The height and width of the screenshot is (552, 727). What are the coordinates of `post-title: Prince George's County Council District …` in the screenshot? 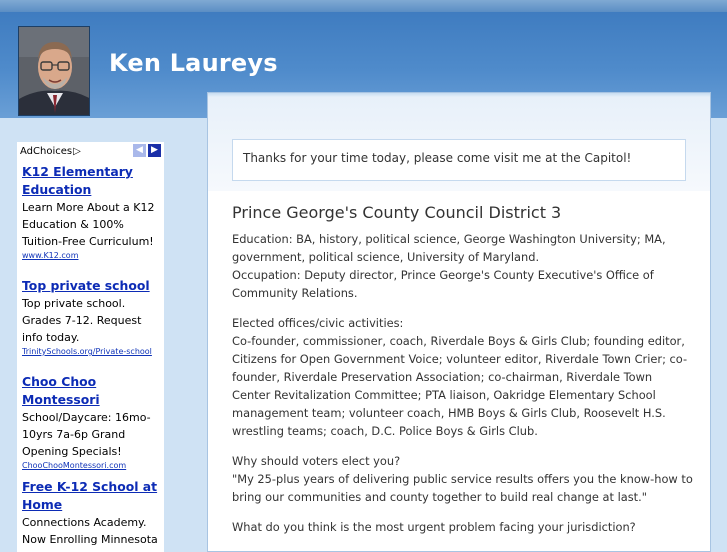 It's located at (463, 212).